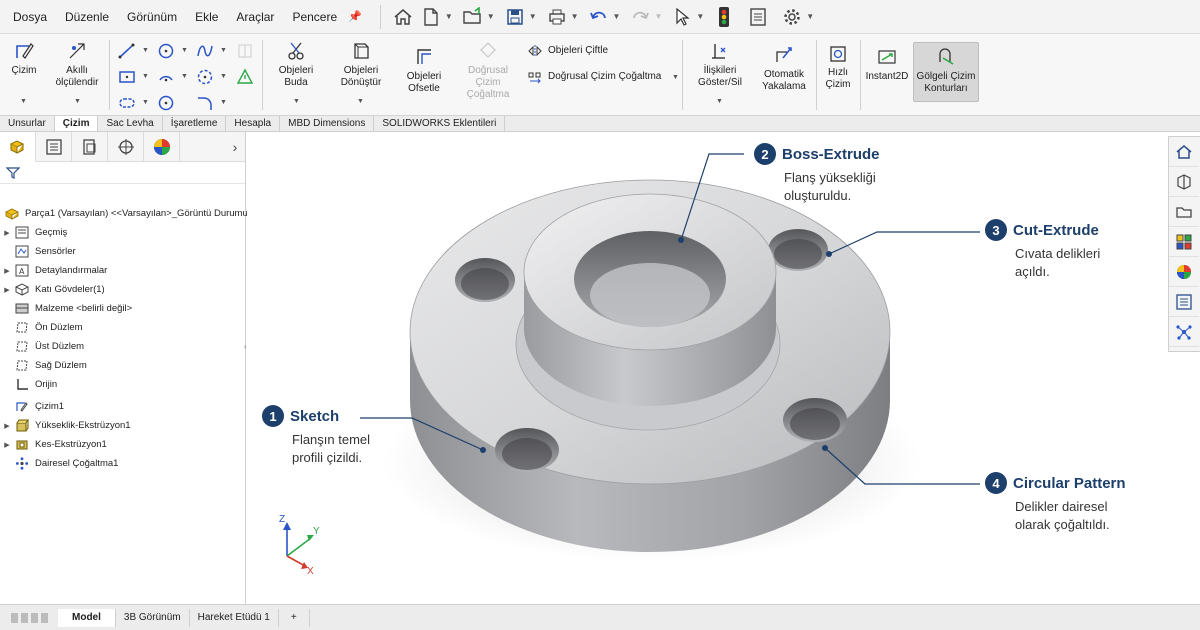 The image size is (1200, 630). I want to click on next-tab-icon, so click(34, 617).